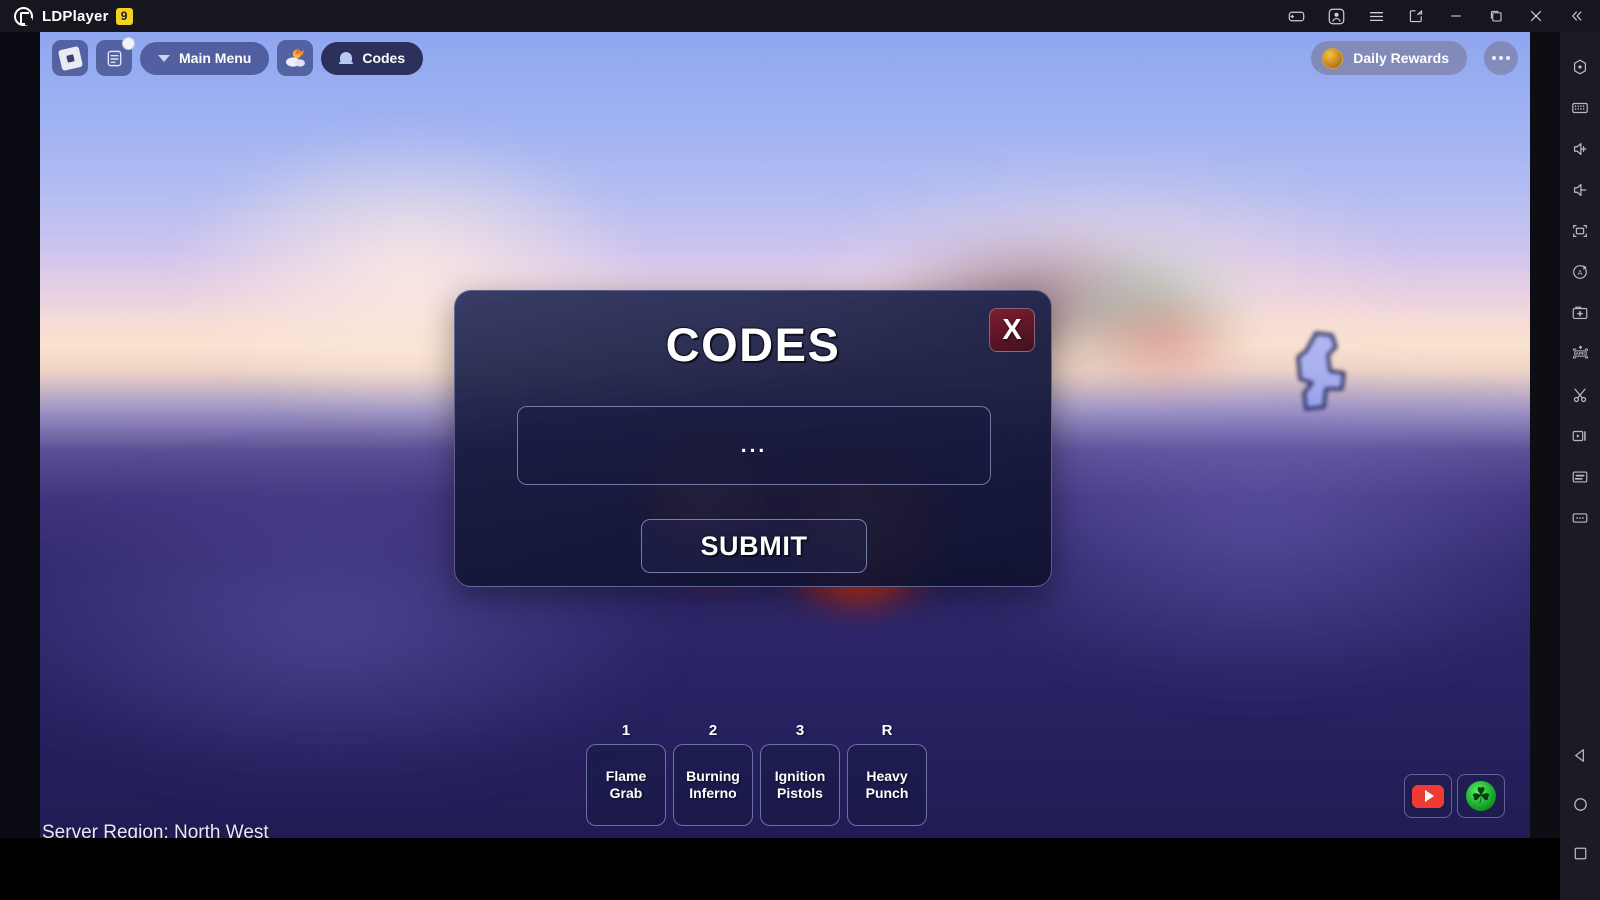  What do you see at coordinates (295, 58) in the screenshot?
I see `weather-sun-cloud-icon` at bounding box center [295, 58].